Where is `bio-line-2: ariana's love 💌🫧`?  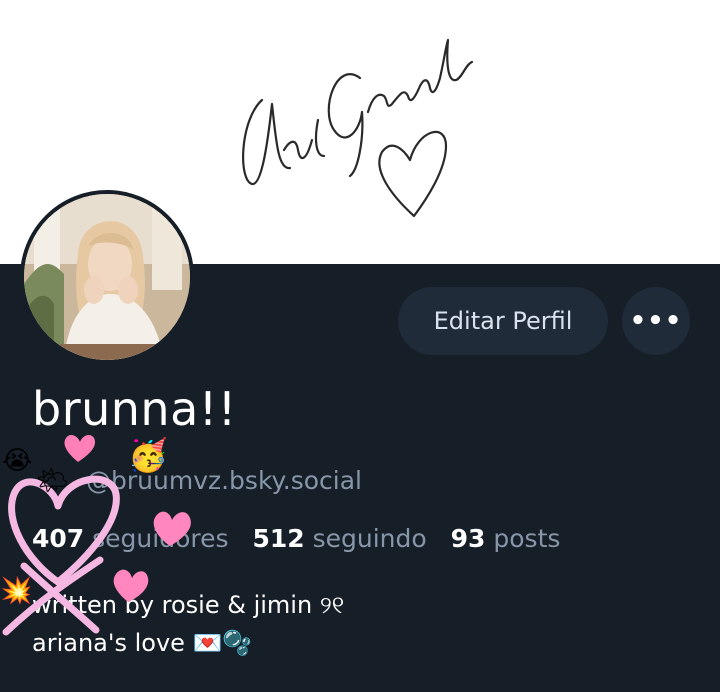 bio-line-2: ariana's love 💌🫧 is located at coordinates (142, 643).